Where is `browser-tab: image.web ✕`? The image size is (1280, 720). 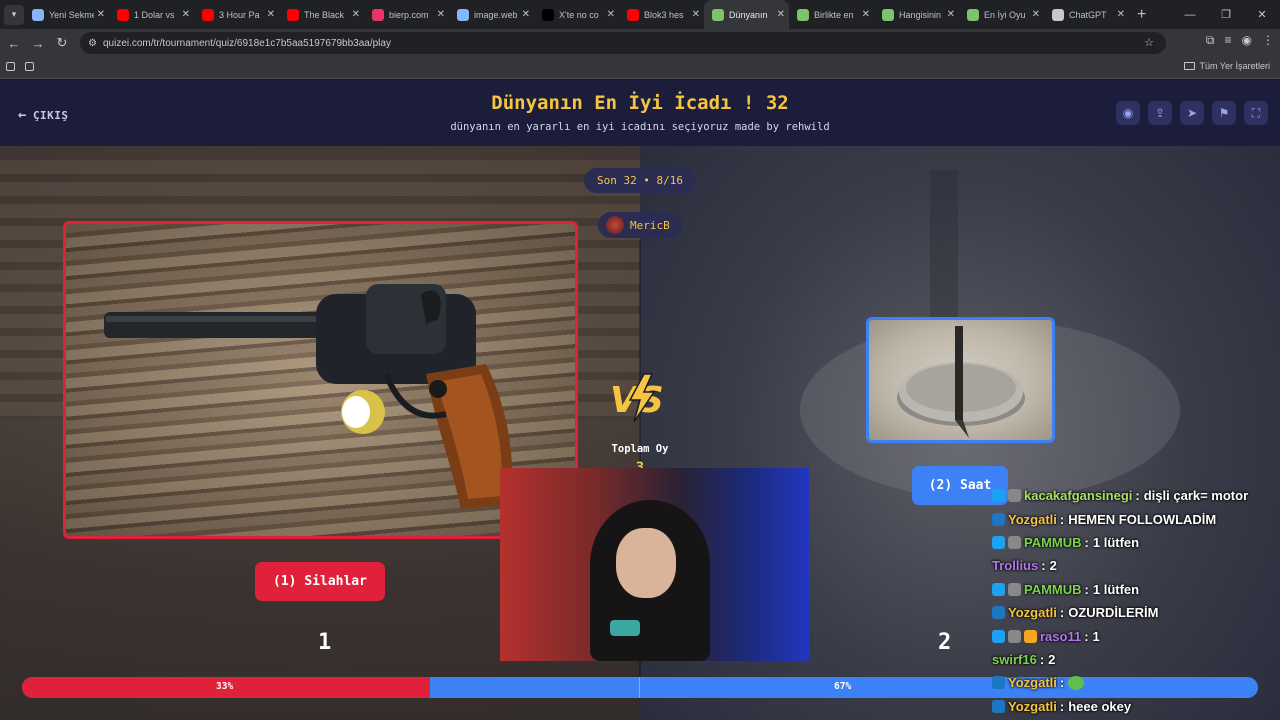 browser-tab: image.web ✕ is located at coordinates (491, 14).